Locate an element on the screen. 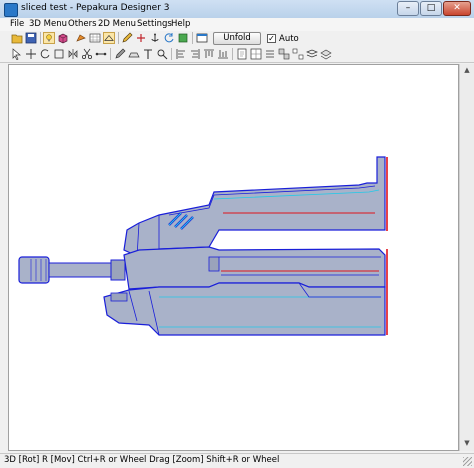 This screenshot has height=468, width=474. unfold-button: Unfold is located at coordinates (237, 38).